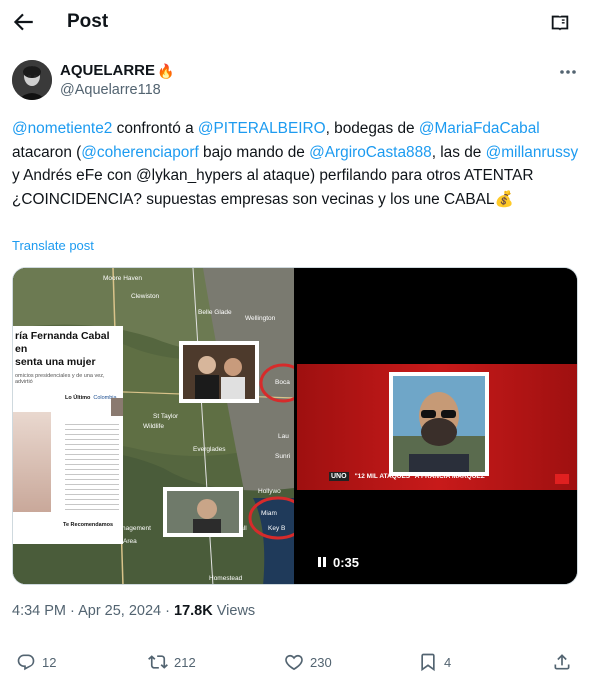  Describe the element at coordinates (88, 21) in the screenshot. I see `page-title: Post` at that location.